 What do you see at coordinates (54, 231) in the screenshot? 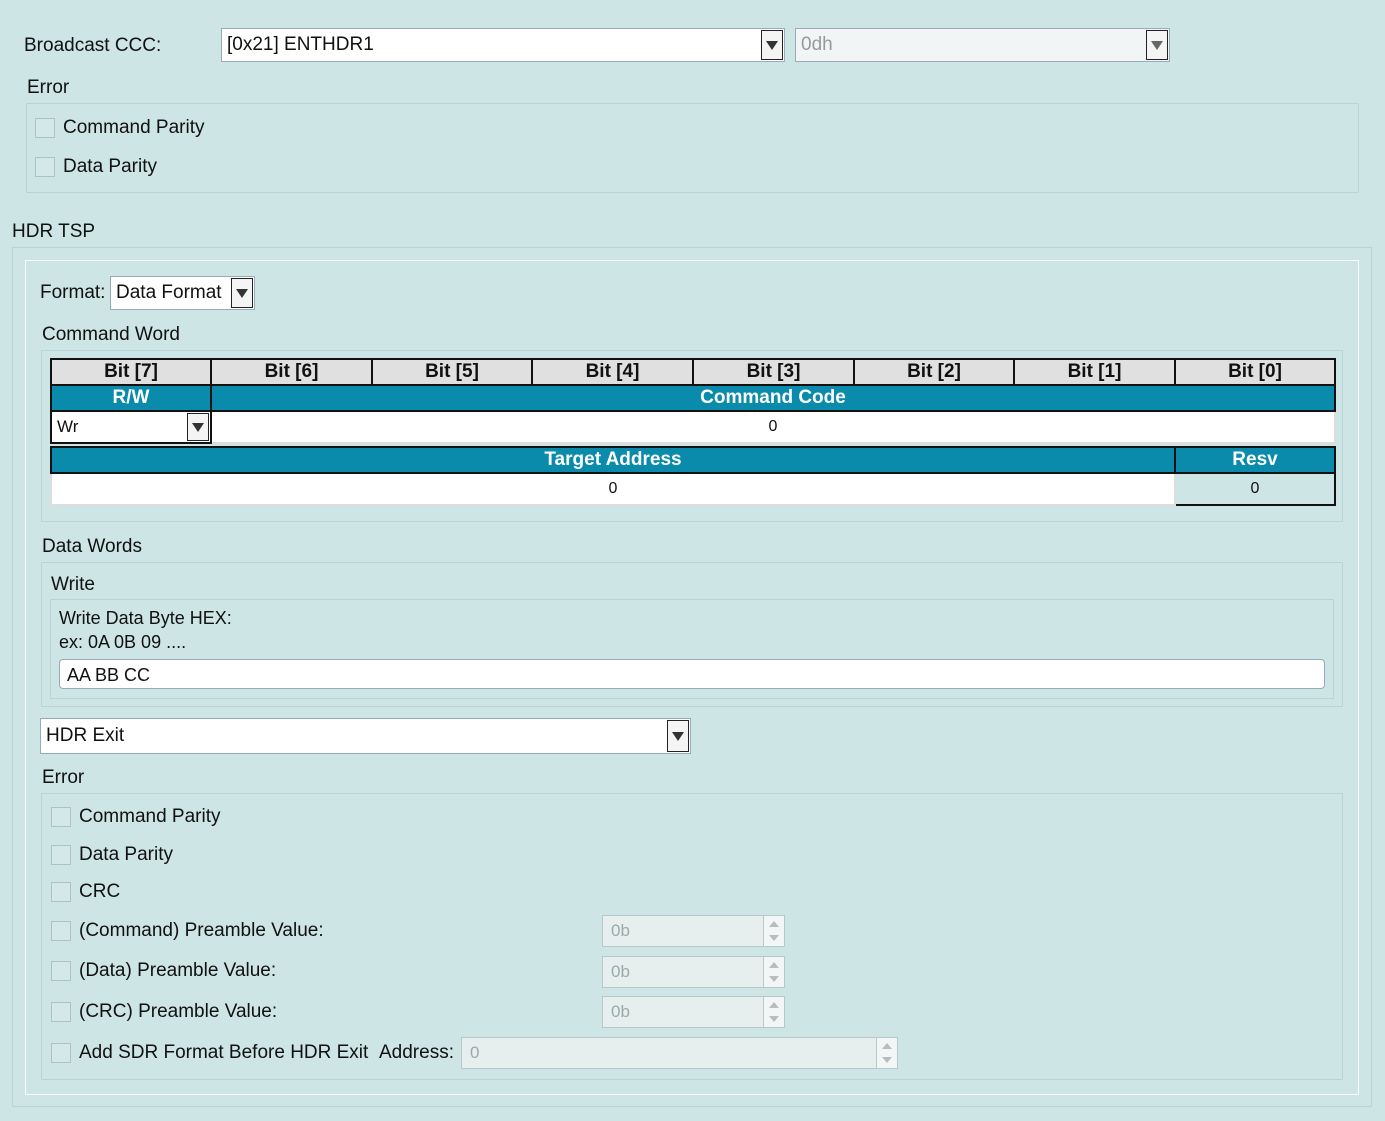
I see `hdr-tsp-title: HDR TSP` at bounding box center [54, 231].